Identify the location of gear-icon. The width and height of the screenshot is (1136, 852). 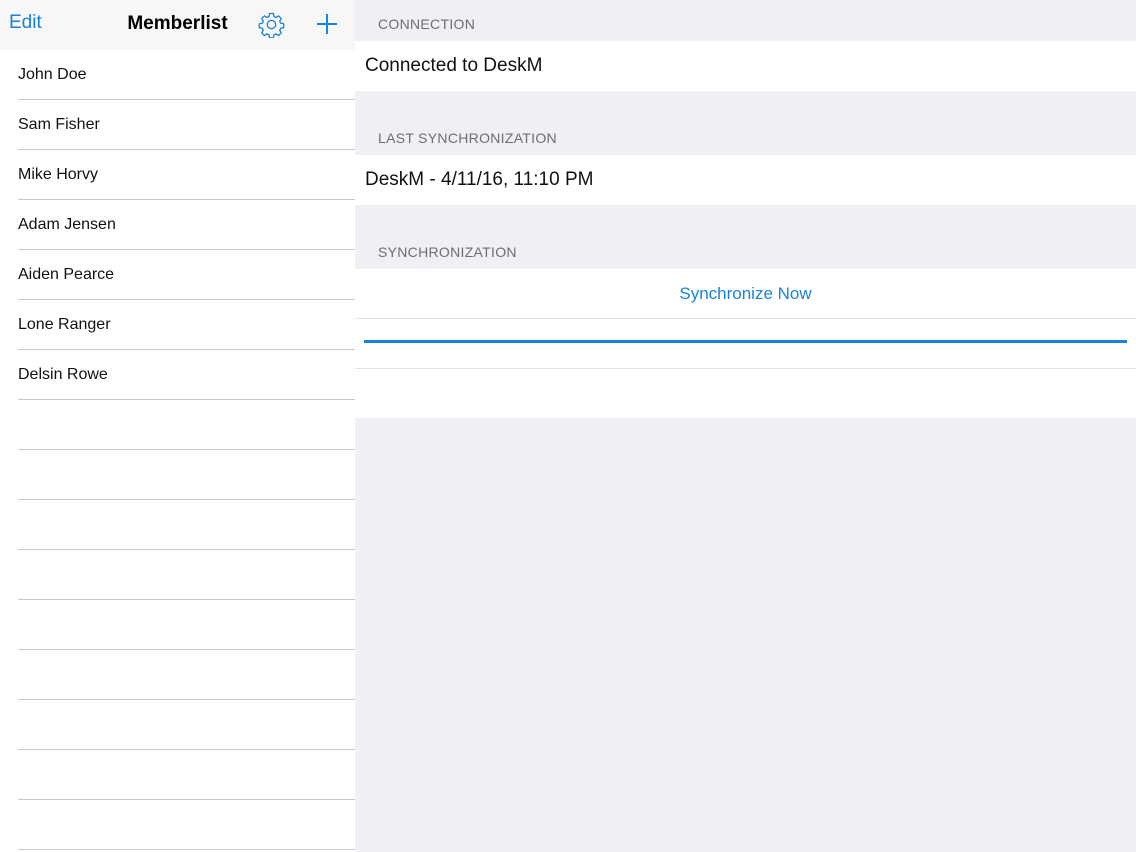
(271, 25).